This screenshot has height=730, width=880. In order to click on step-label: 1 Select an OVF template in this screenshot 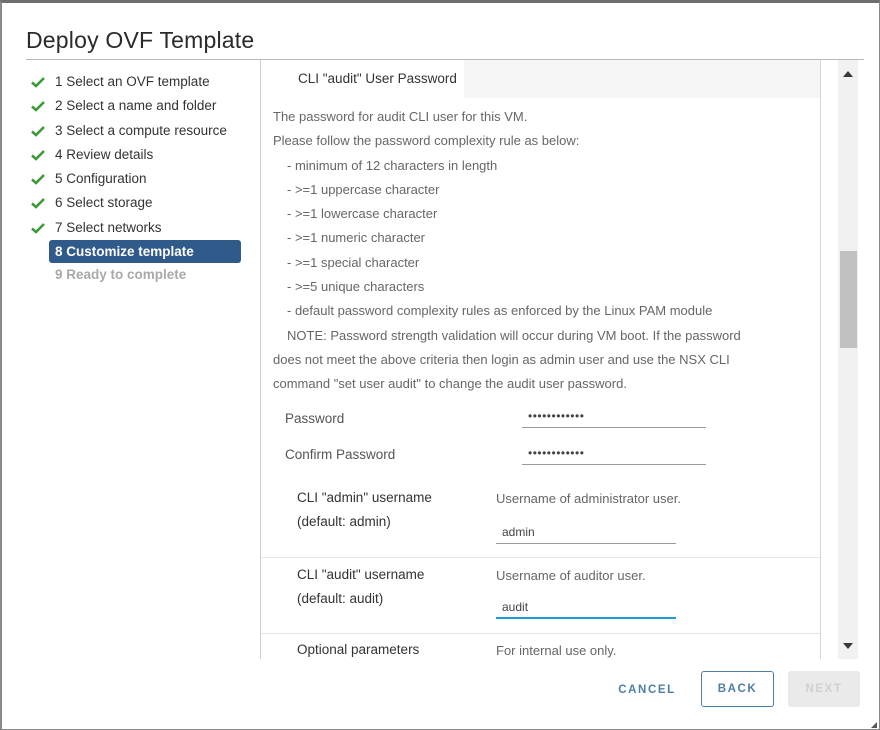, I will do `click(132, 81)`.